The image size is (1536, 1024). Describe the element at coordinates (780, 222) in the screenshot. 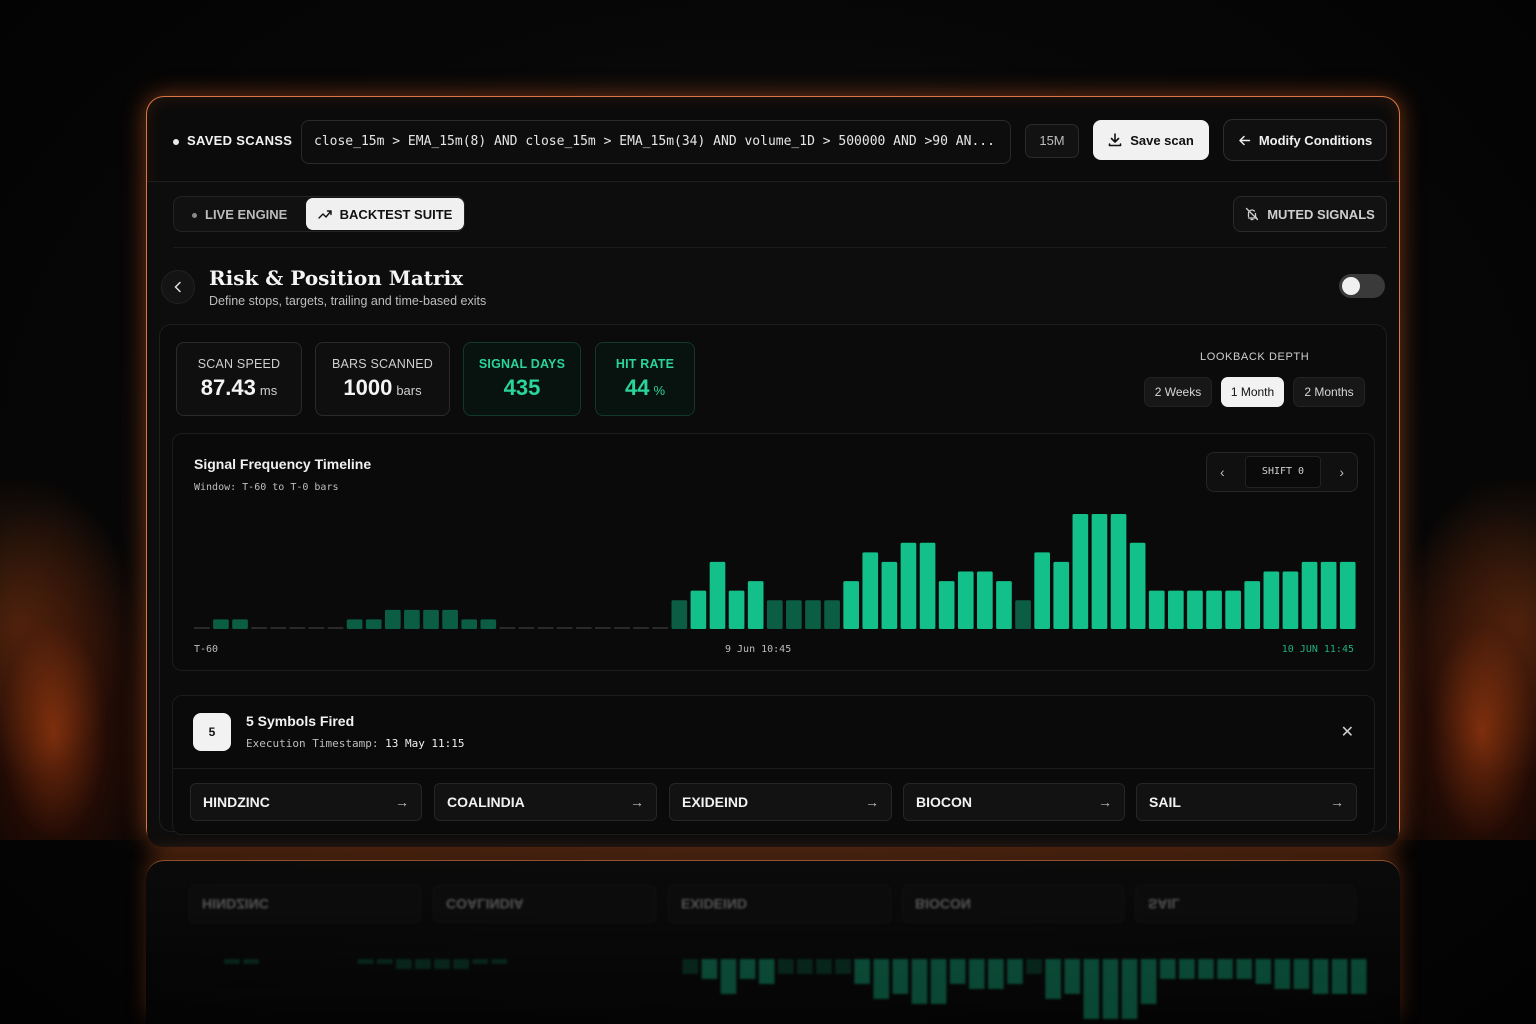

I see `mode-bar: LIVE ENGINE BACKTEST SUITE MUTED SIGNALS` at that location.